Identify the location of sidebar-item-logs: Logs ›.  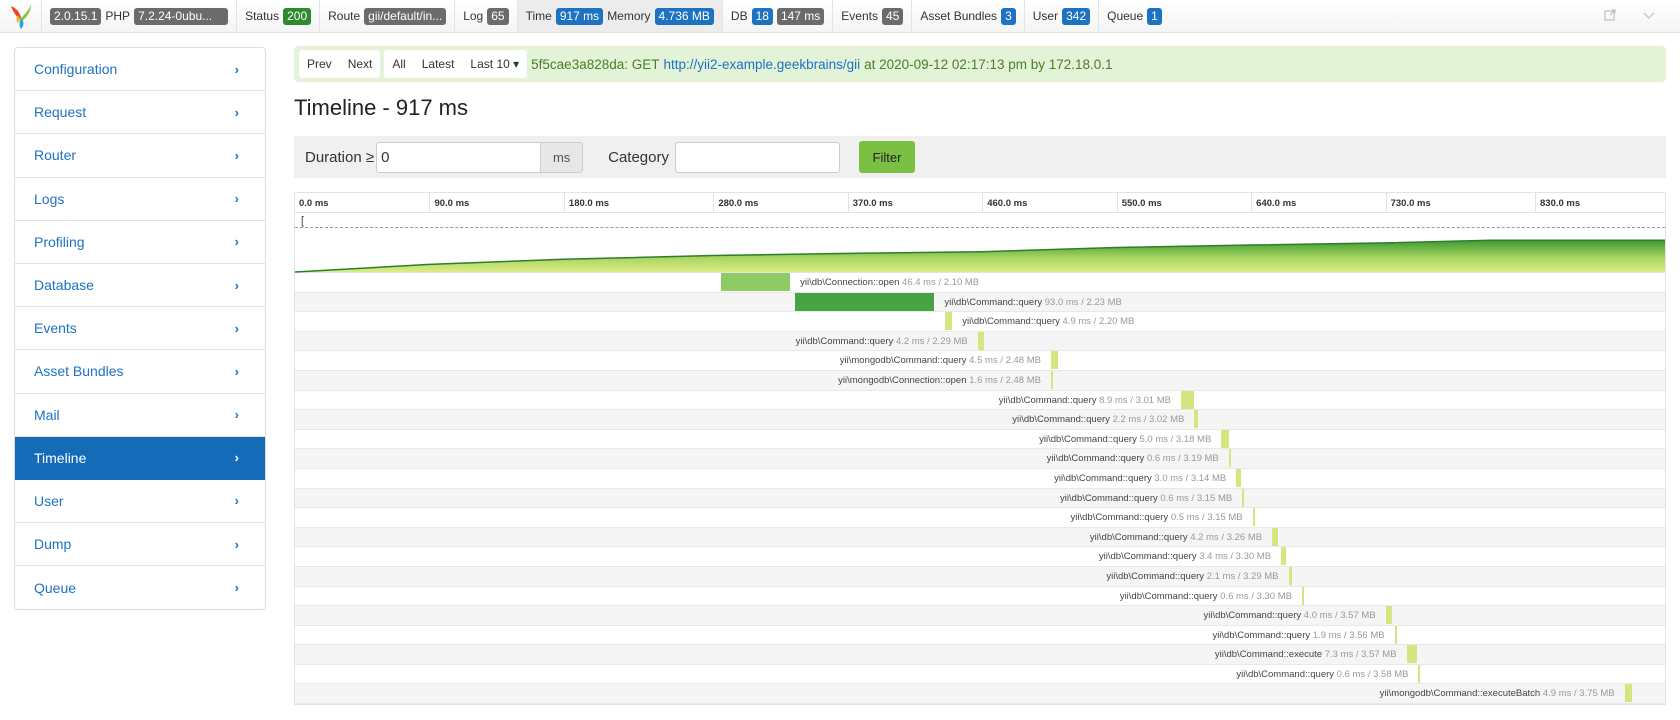
(140, 199).